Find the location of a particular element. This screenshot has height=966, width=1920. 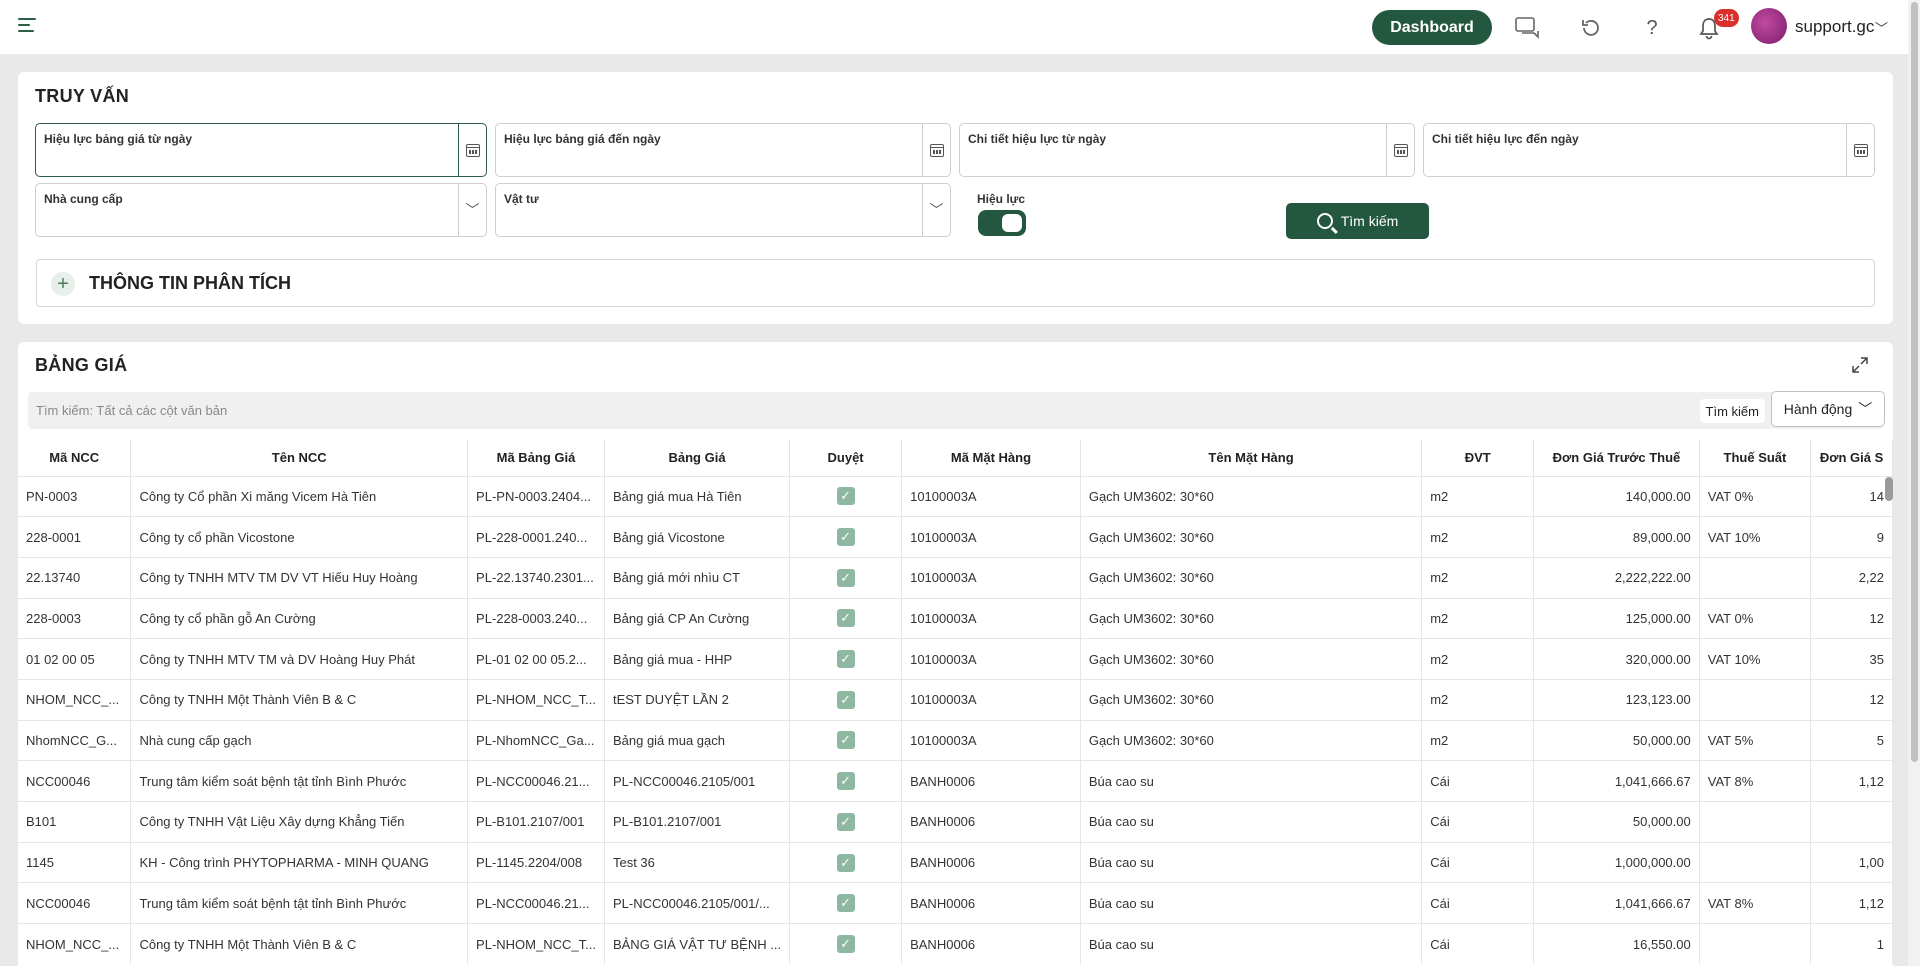

column-header: ĐVT is located at coordinates (1478, 458).